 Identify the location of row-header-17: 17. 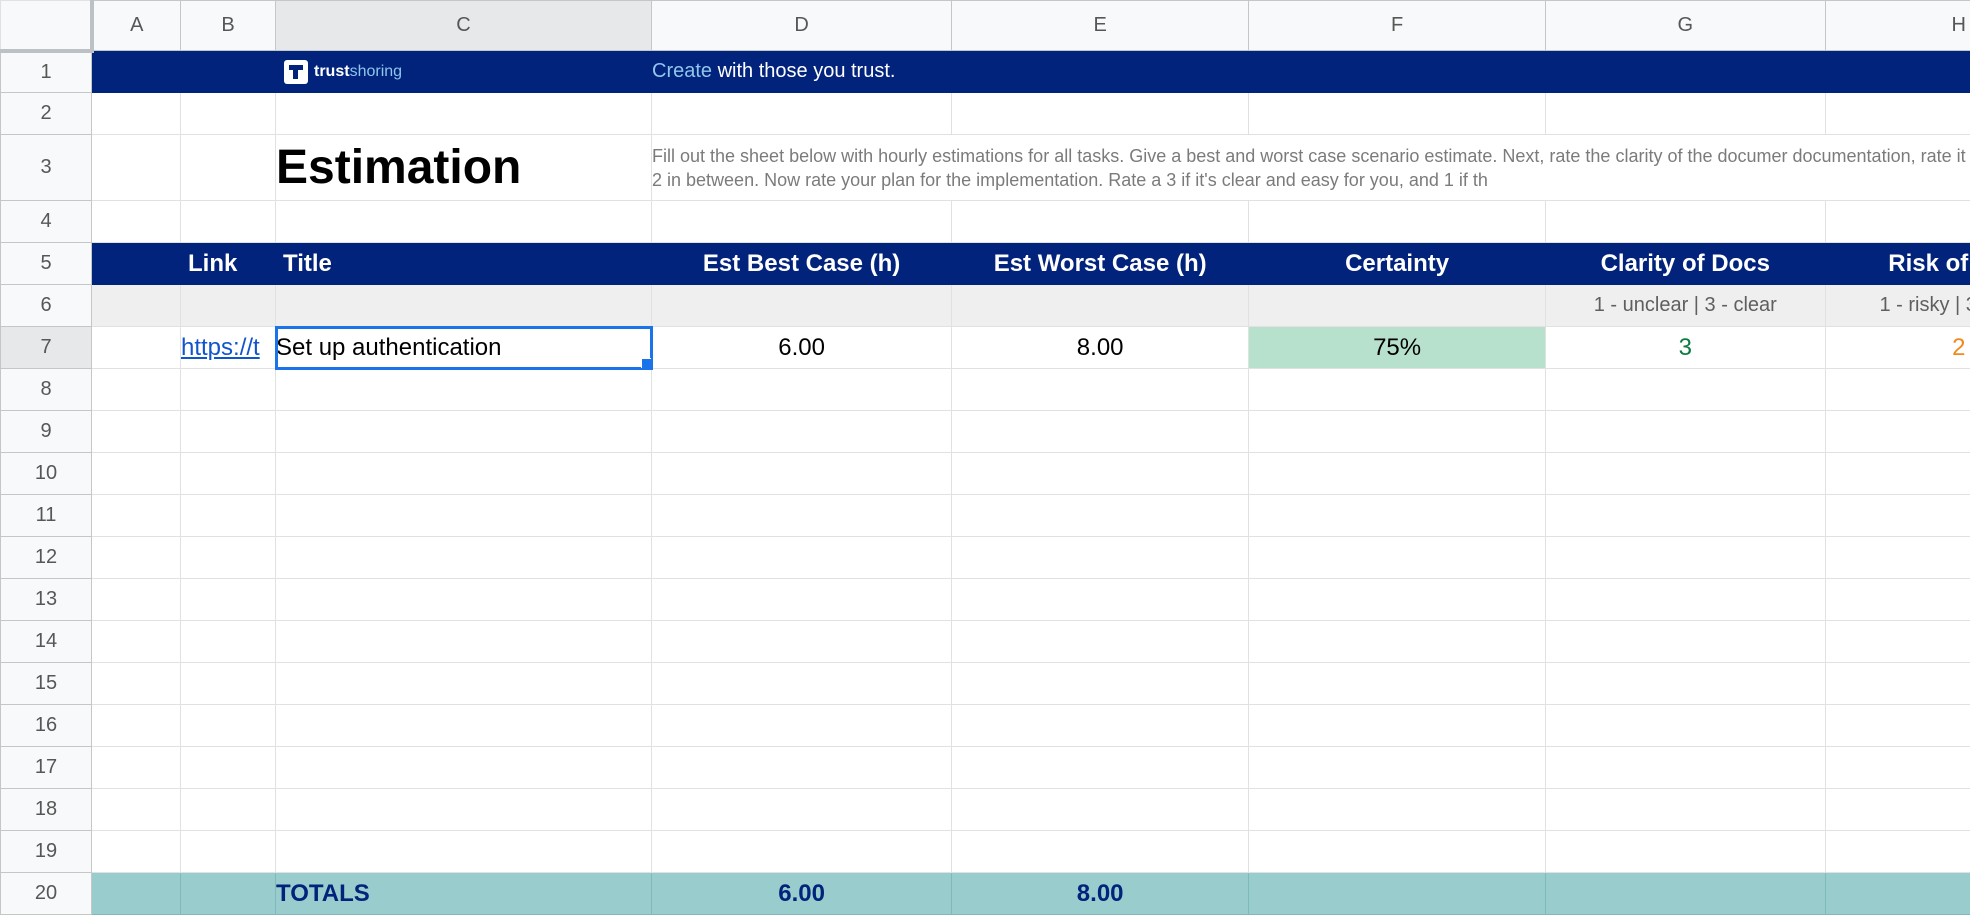
(46, 767).